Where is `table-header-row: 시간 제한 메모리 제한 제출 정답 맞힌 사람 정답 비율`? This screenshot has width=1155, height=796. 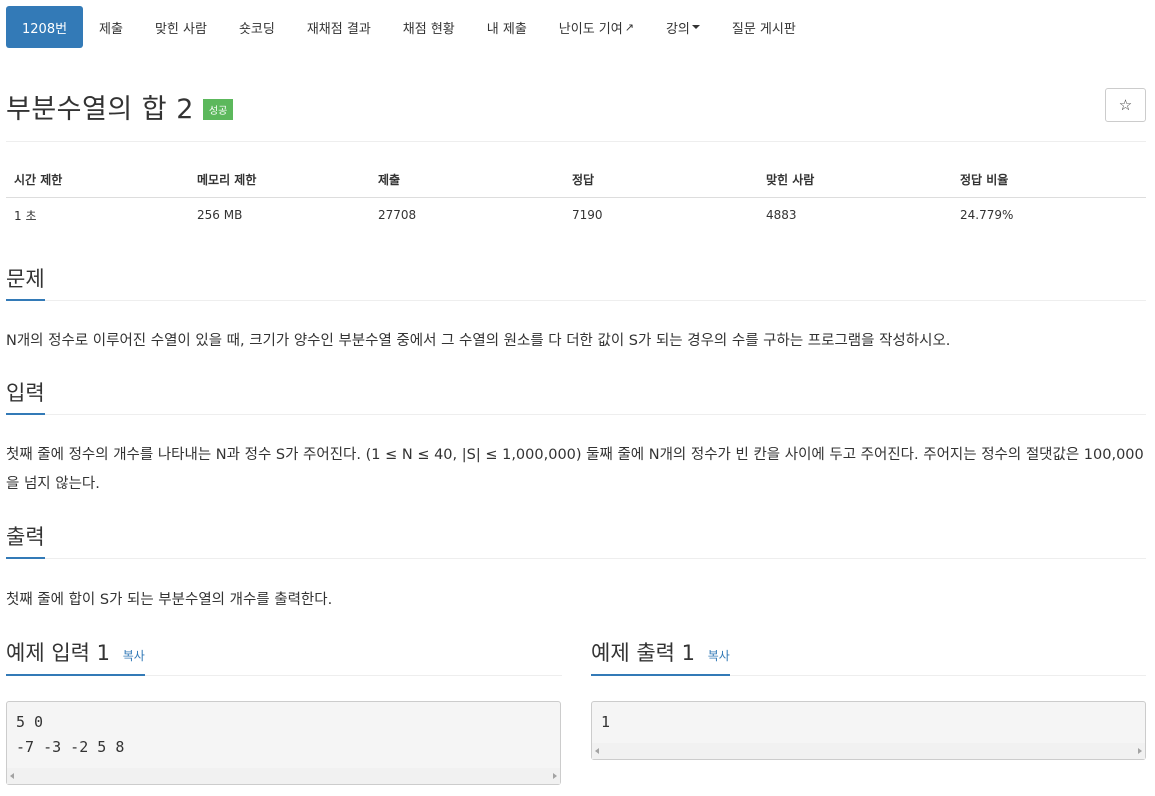 table-header-row: 시간 제한 메모리 제한 제출 정답 맞힌 사람 정답 비율 is located at coordinates (576, 180).